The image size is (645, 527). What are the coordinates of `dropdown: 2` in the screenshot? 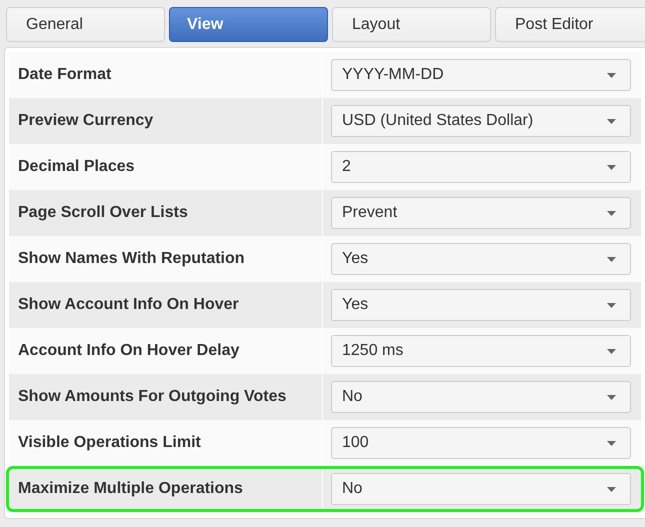 It's located at (481, 167).